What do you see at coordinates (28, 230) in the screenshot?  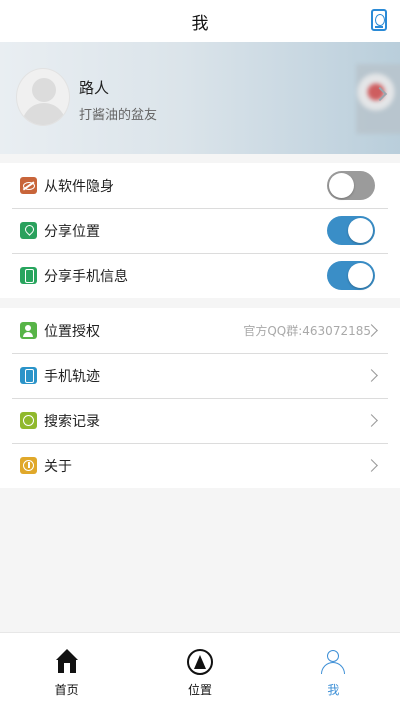 I see `location-icon` at bounding box center [28, 230].